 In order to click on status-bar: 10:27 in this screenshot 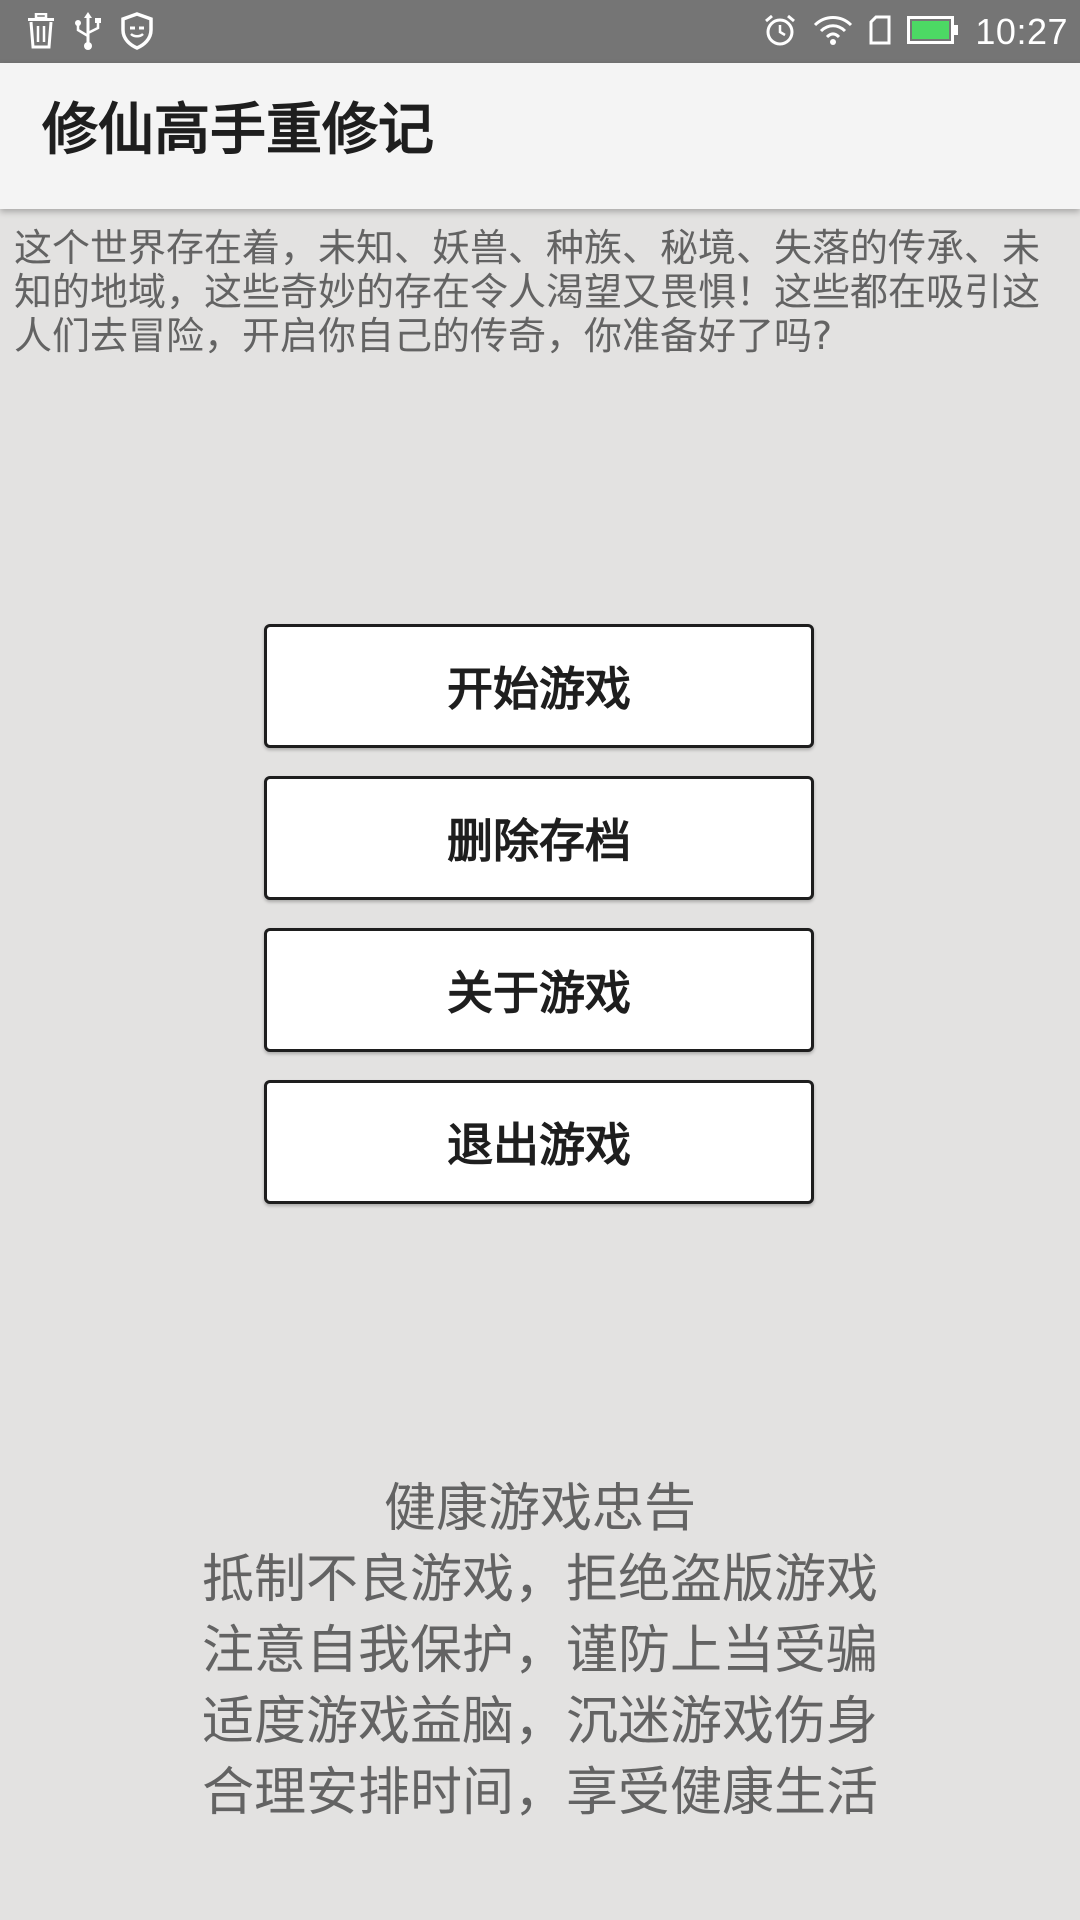, I will do `click(540, 31)`.